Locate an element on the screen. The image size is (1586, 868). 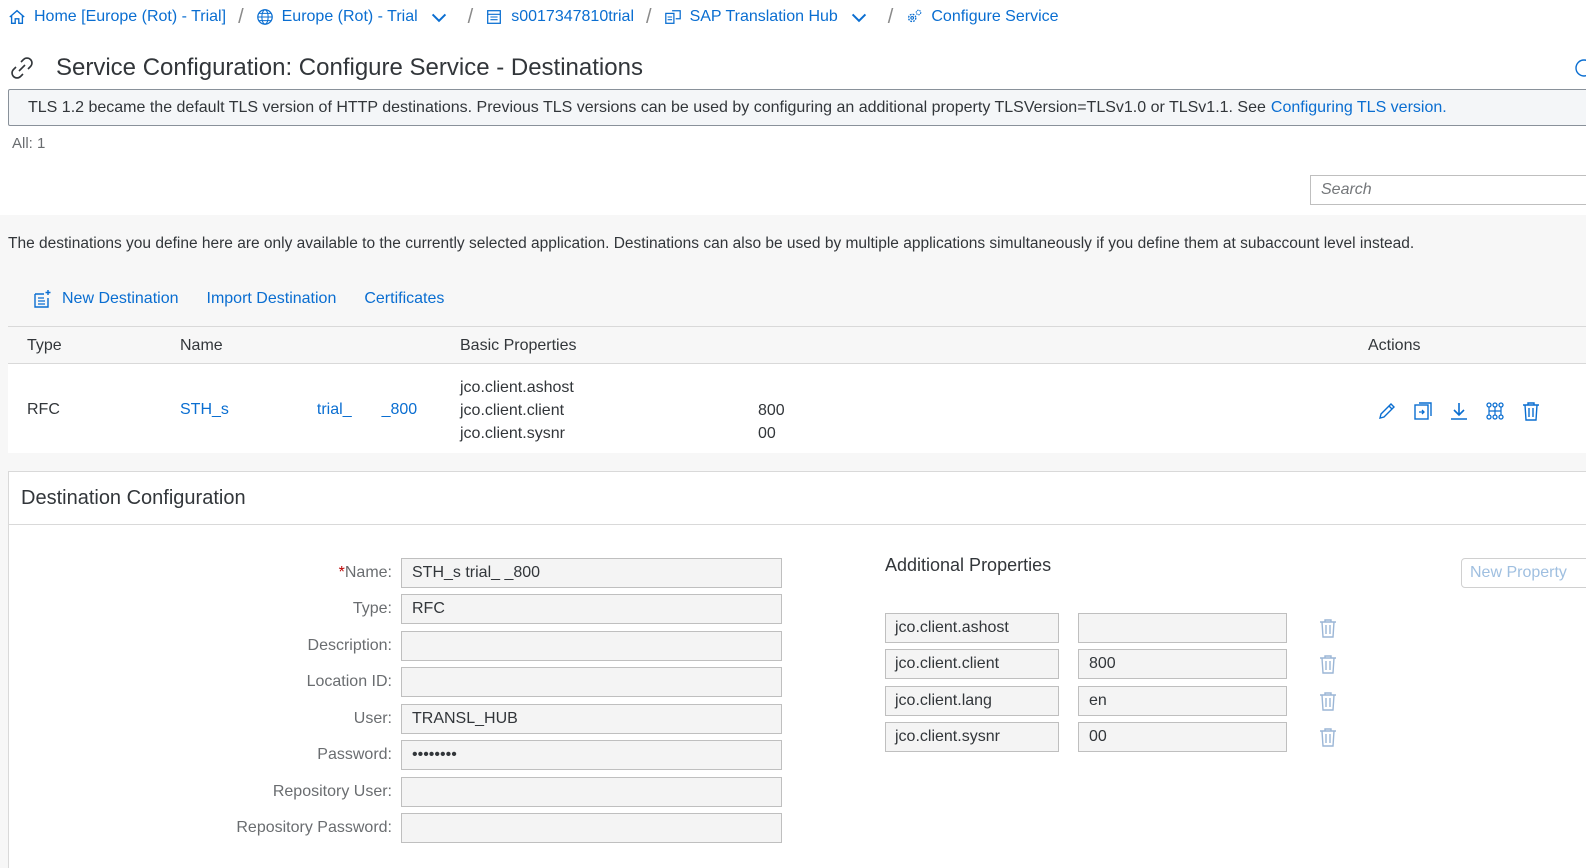
description-label: Description: is located at coordinates (349, 645).